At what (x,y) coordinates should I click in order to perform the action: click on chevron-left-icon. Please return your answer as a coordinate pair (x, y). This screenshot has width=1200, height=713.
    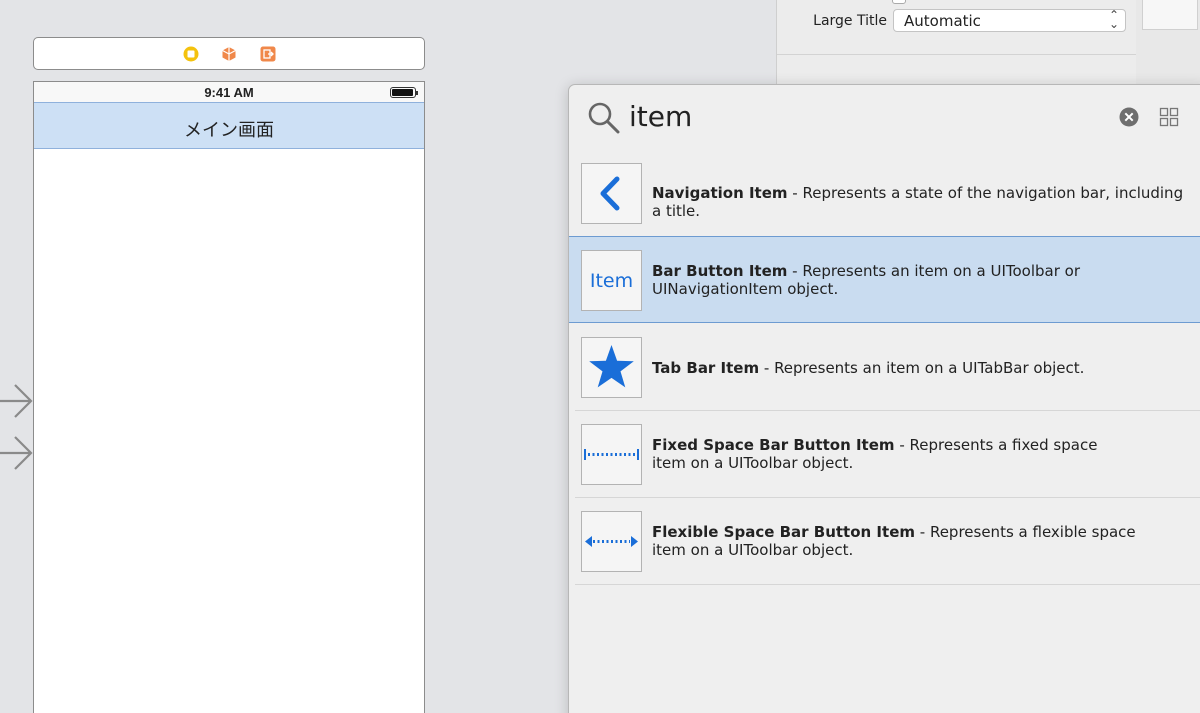
    Looking at the image, I should click on (610, 193).